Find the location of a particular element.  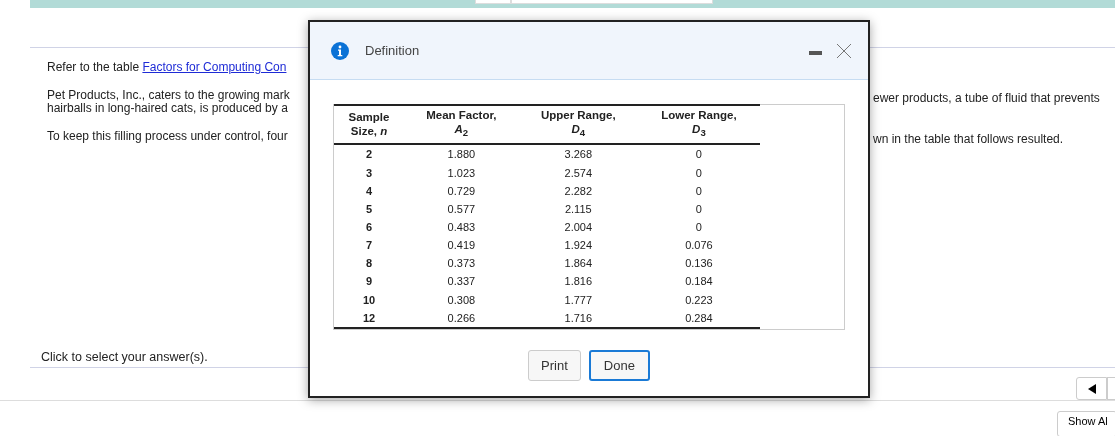

table-cell-text: 0.419 is located at coordinates (461, 246).